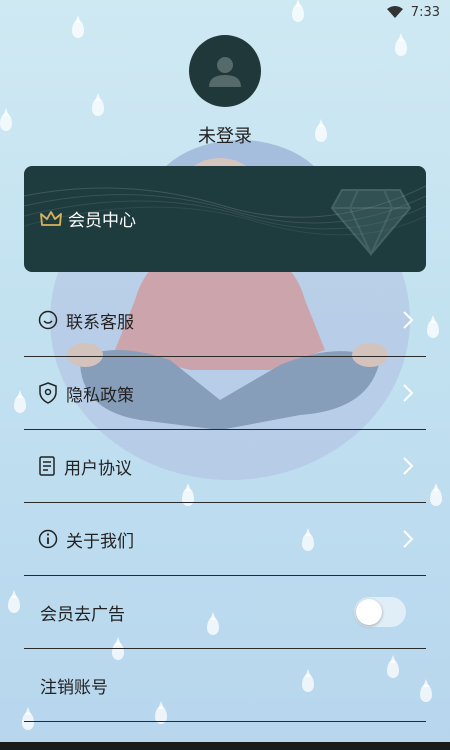  What do you see at coordinates (98, 468) in the screenshot?
I see `menu-label-agreement: 用户协议` at bounding box center [98, 468].